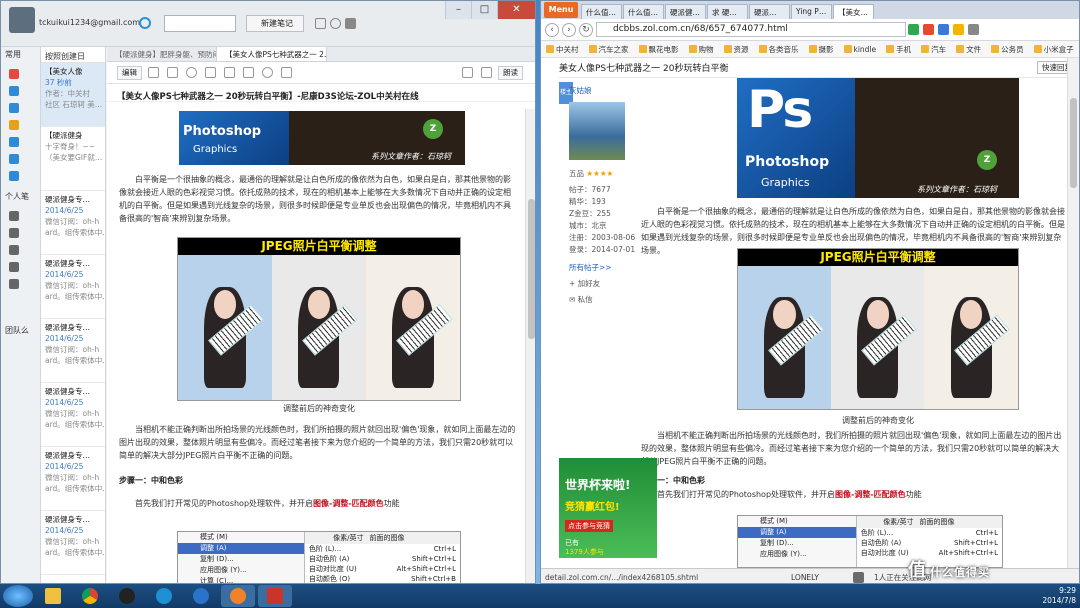  I want to click on trash-icon, so click(286, 72).